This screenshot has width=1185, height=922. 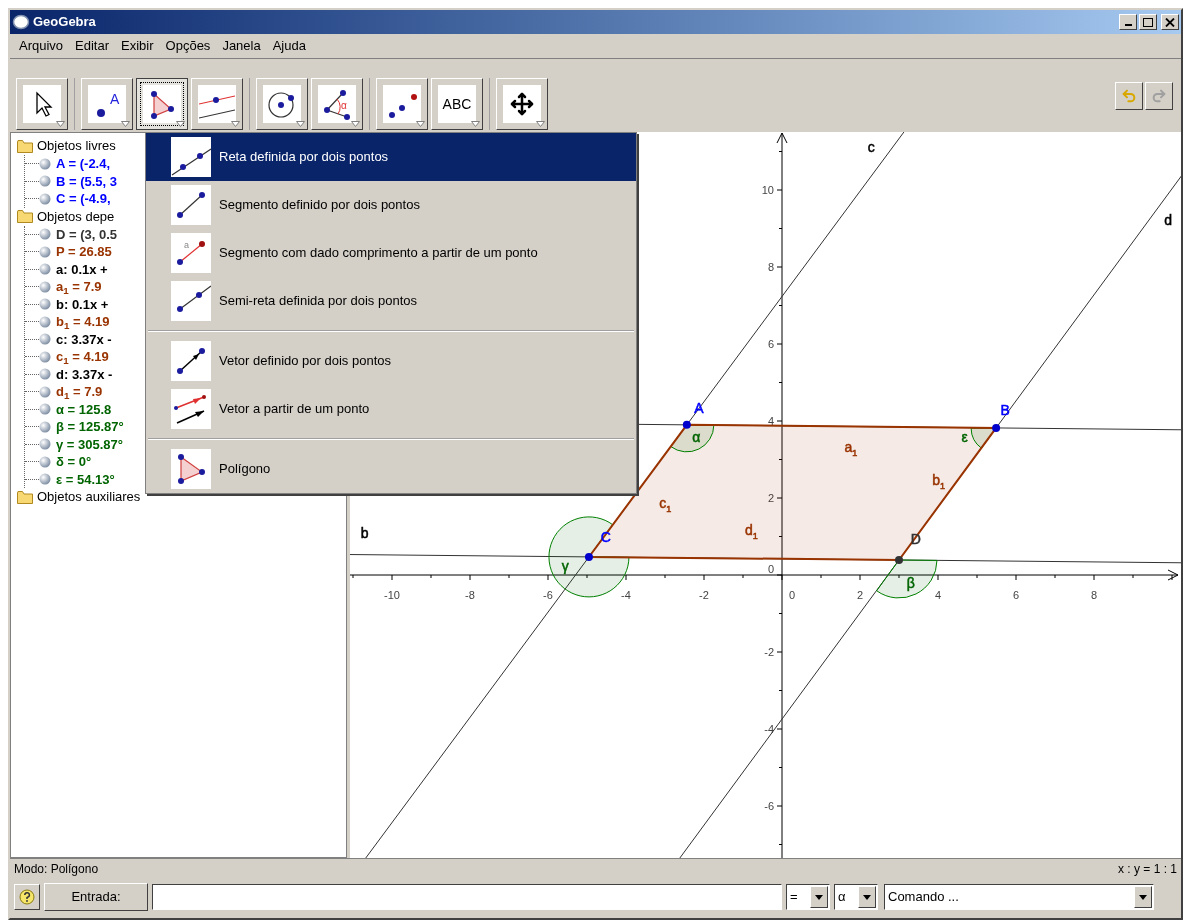 I want to click on tool-menu-item: Vetor a partir de um ponto, so click(x=391, y=409).